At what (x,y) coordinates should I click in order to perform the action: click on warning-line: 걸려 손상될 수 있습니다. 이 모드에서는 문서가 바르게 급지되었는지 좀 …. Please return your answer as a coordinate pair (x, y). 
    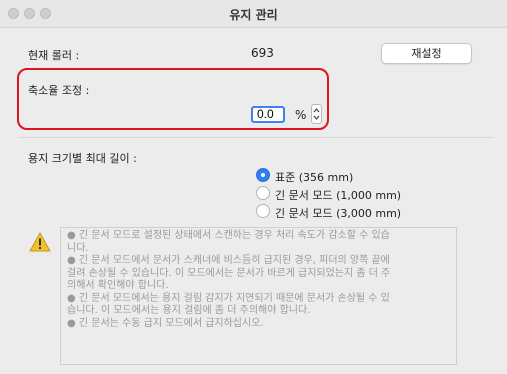
    Looking at the image, I should click on (229, 273).